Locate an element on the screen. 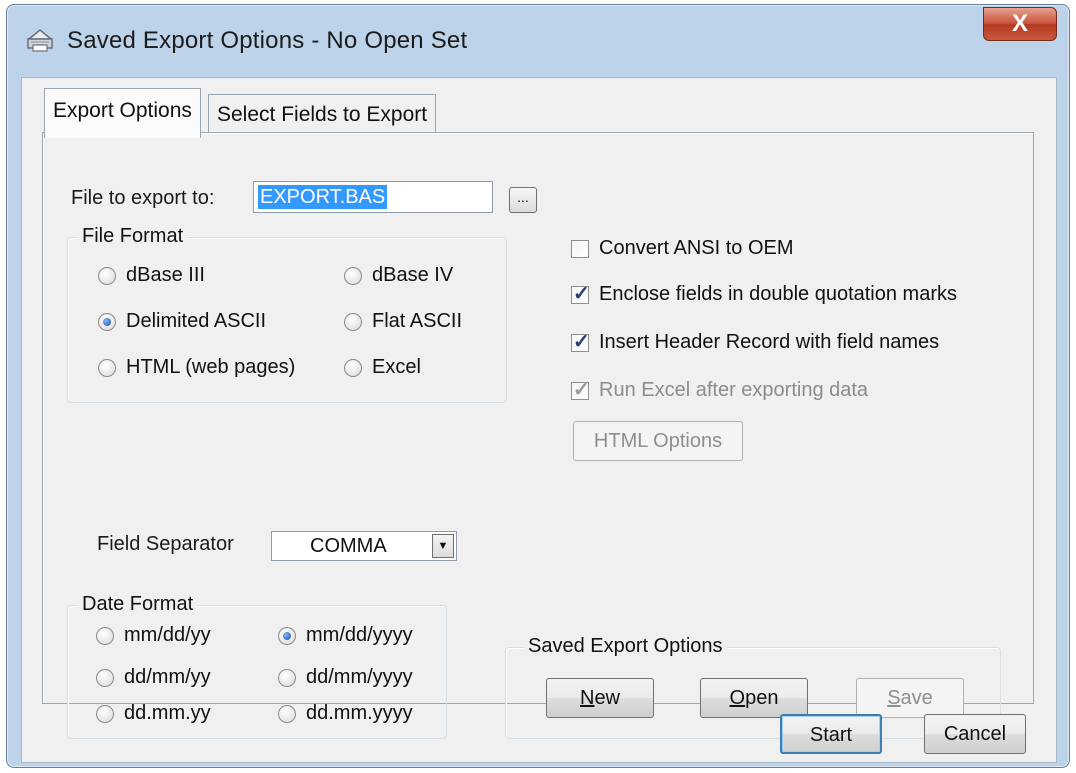 The width and height of the screenshot is (1076, 773). radio-mm-dd-yy: mm/dd/yy is located at coordinates (153, 635).